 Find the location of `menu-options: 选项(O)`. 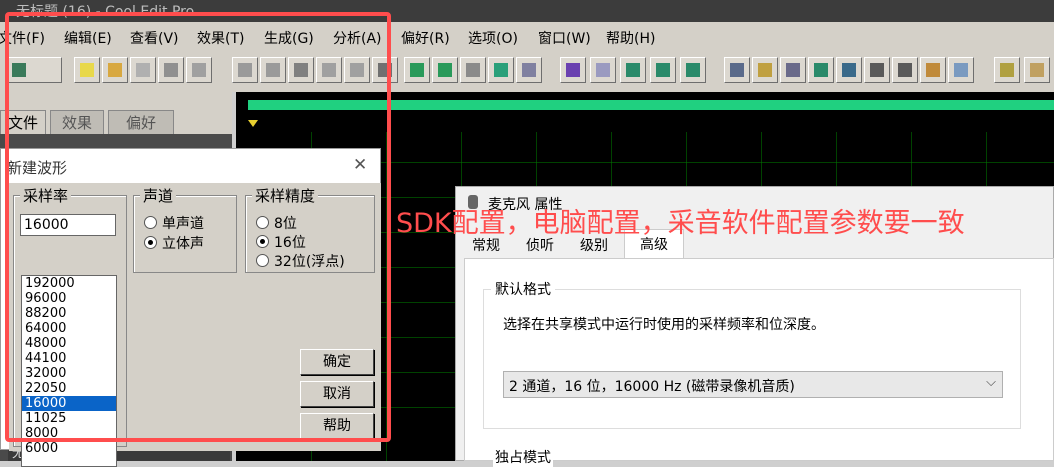

menu-options: 选项(O) is located at coordinates (493, 38).